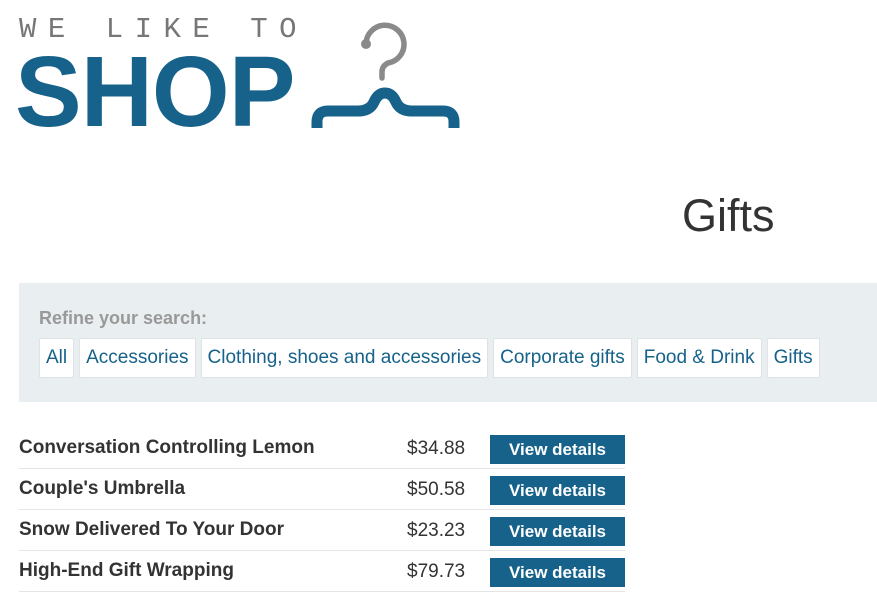 Image resolution: width=877 pixels, height=598 pixels. What do you see at coordinates (728, 215) in the screenshot?
I see `page-title: Gifts` at bounding box center [728, 215].